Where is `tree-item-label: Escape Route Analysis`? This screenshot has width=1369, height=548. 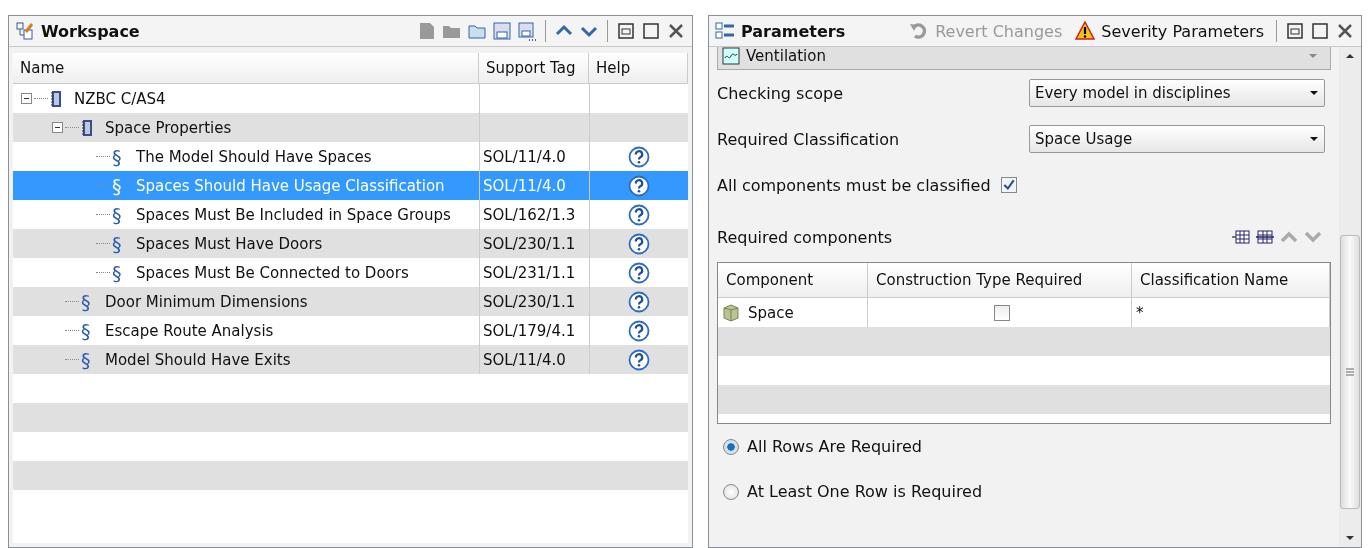 tree-item-label: Escape Route Analysis is located at coordinates (189, 330).